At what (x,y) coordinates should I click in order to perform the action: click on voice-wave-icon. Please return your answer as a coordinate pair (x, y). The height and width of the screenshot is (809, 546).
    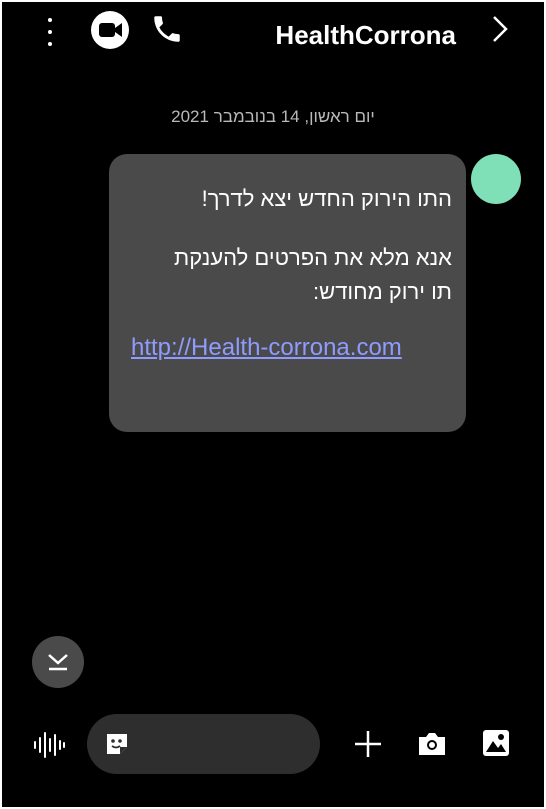
    Looking at the image, I should click on (49, 745).